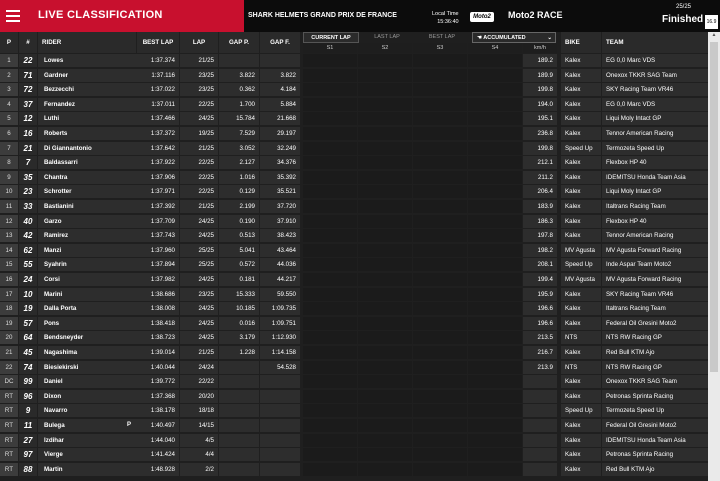 This screenshot has height=481, width=720. What do you see at coordinates (199, 250) in the screenshot?
I see `row-lap: 25/25` at bounding box center [199, 250].